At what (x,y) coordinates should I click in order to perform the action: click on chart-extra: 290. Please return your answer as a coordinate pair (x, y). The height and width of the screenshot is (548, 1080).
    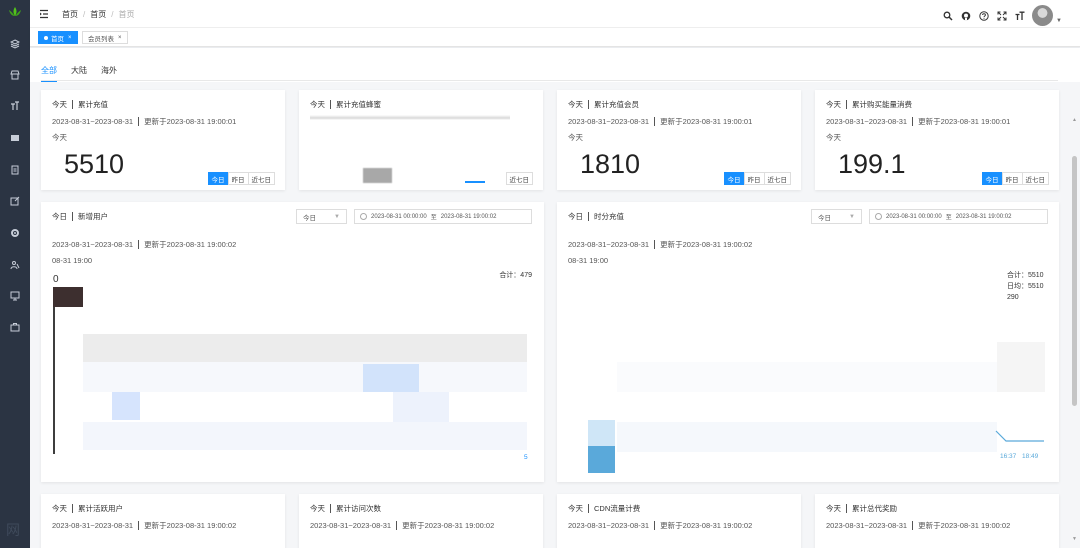
    Looking at the image, I should click on (1013, 297).